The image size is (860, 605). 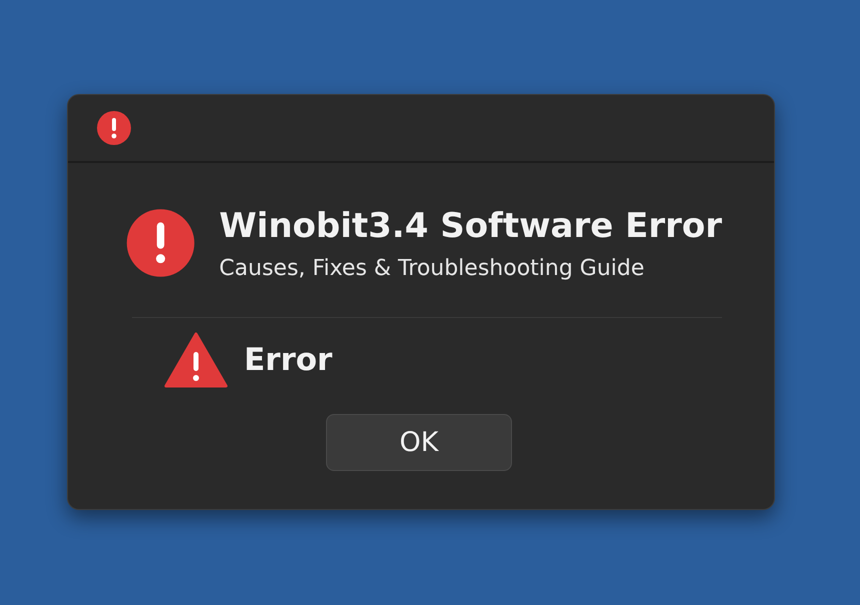 I want to click on error-icon, so click(x=114, y=128).